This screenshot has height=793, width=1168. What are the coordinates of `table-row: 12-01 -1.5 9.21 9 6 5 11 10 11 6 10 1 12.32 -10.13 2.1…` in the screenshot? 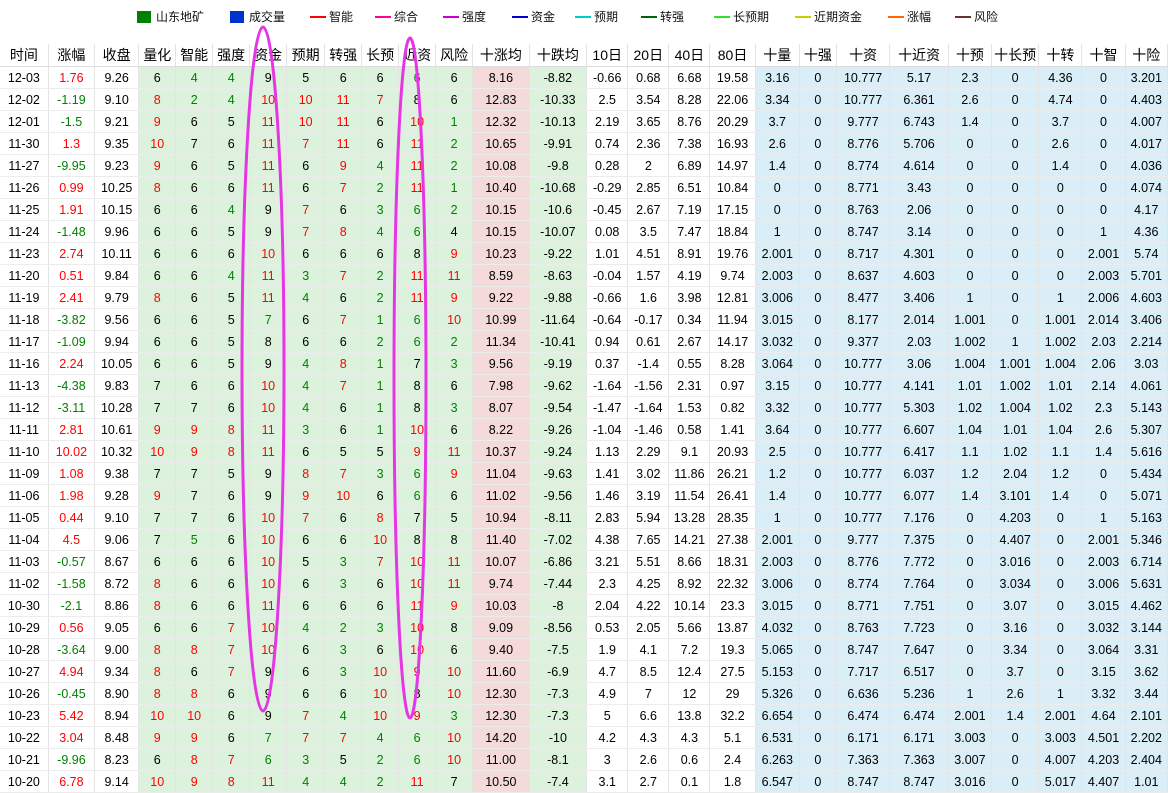 It's located at (584, 121).